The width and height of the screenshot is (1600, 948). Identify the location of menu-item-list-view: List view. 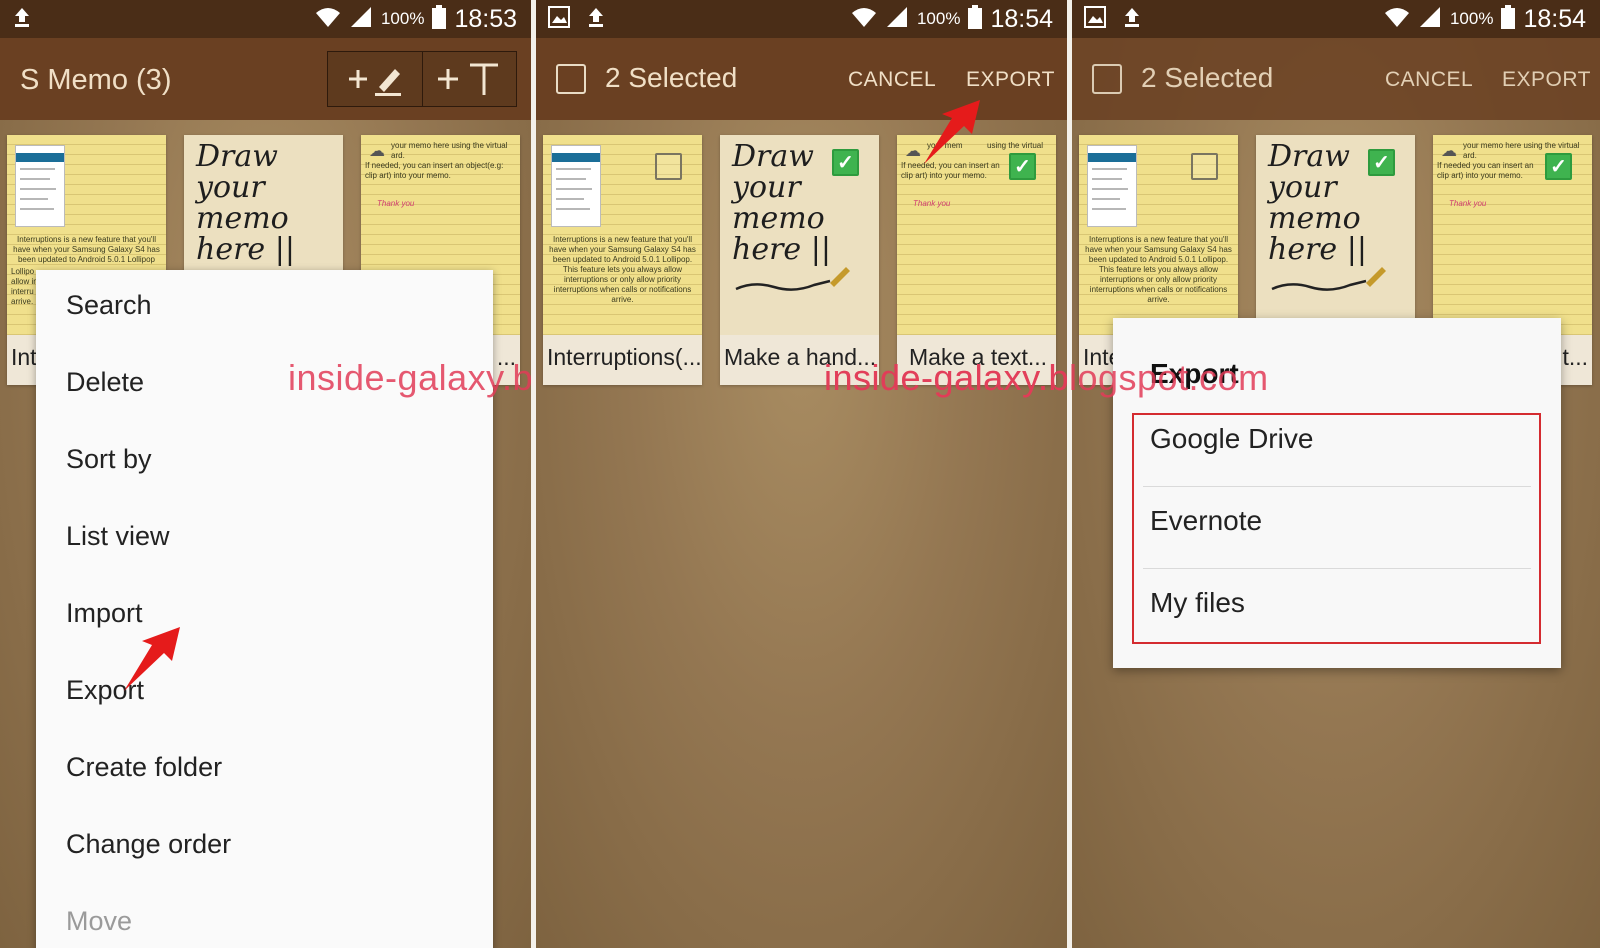
(118, 536).